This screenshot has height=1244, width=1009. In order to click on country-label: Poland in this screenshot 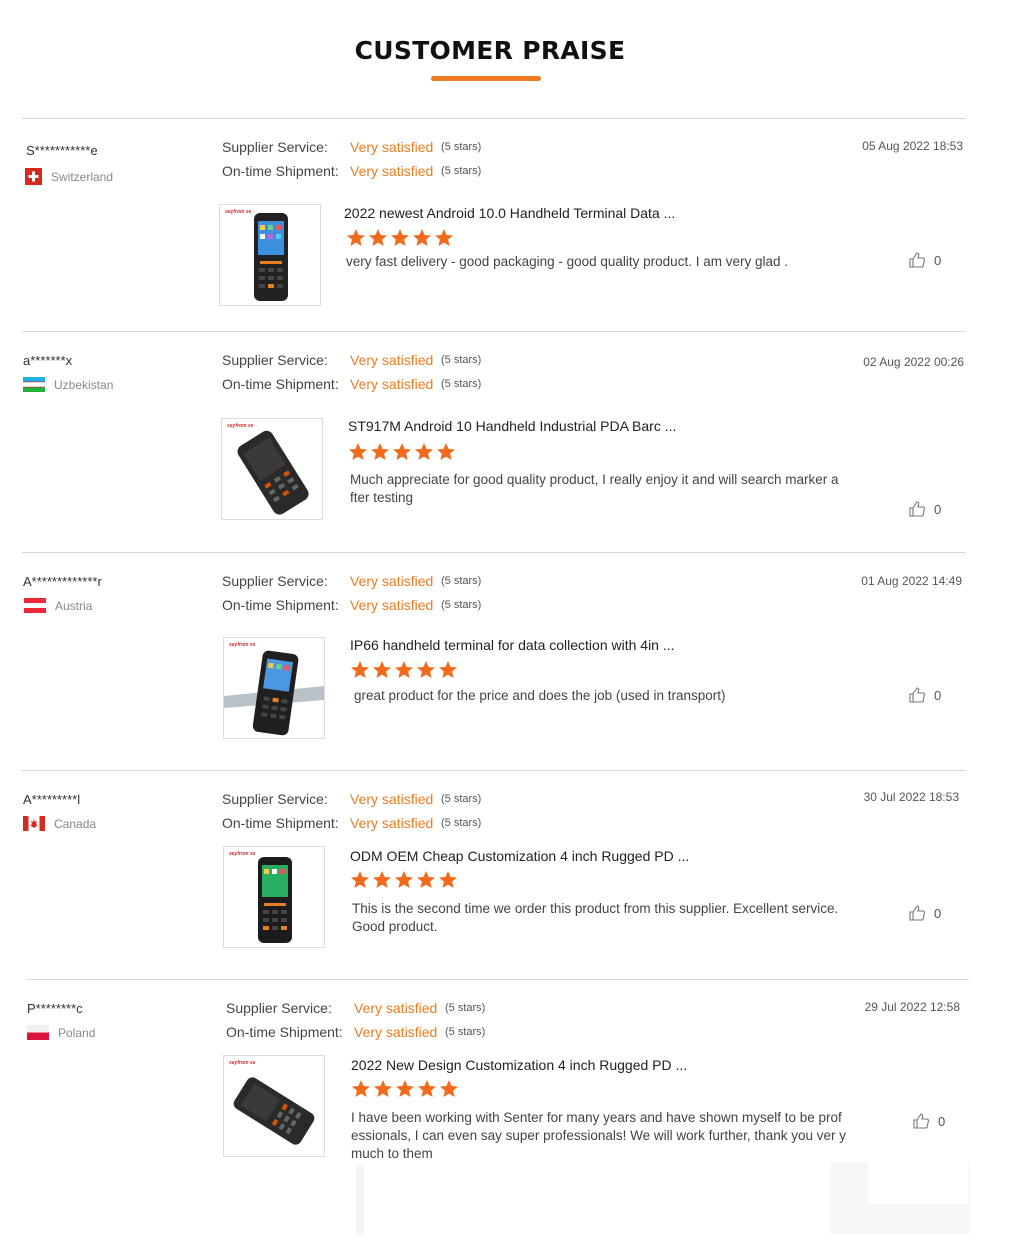, I will do `click(77, 1032)`.